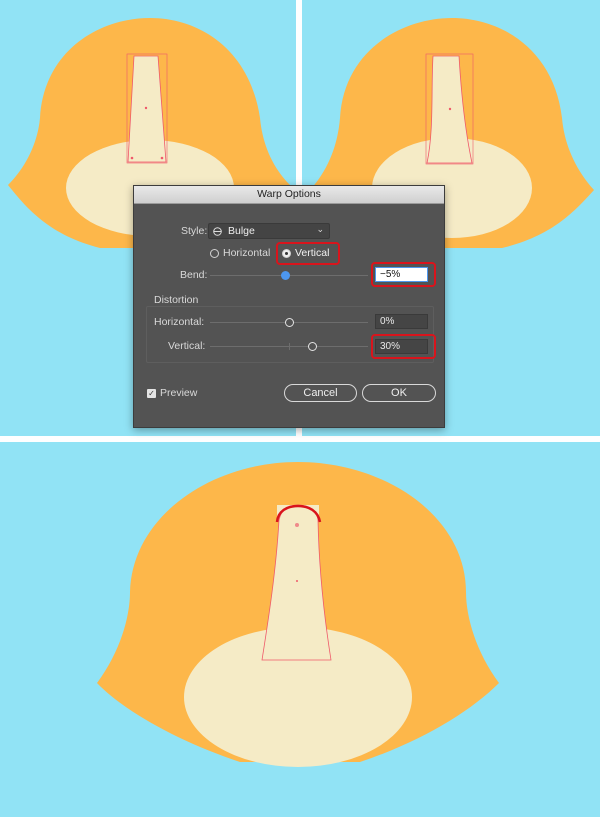 This screenshot has height=817, width=600. What do you see at coordinates (194, 231) in the screenshot?
I see `style-label: Style:` at bounding box center [194, 231].